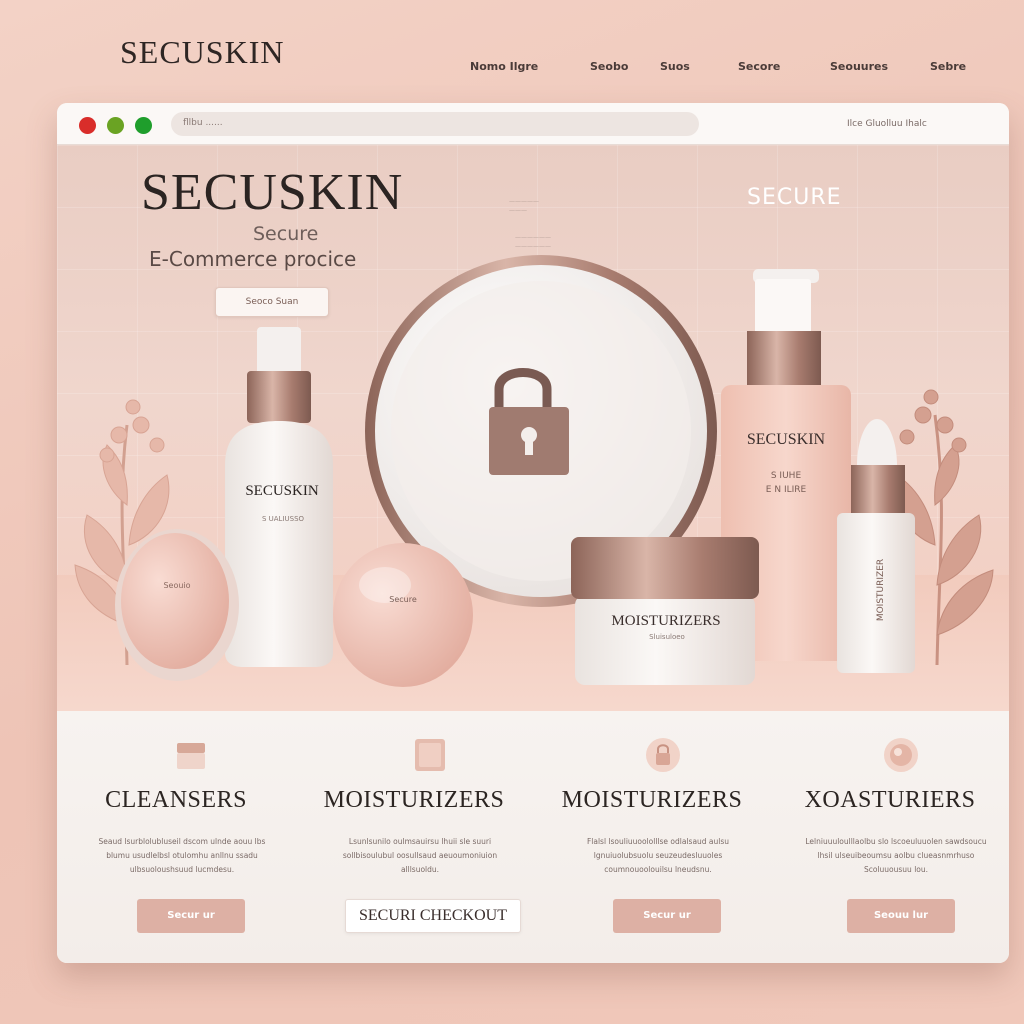  I want to click on cleanser-jar-icon, so click(191, 756).